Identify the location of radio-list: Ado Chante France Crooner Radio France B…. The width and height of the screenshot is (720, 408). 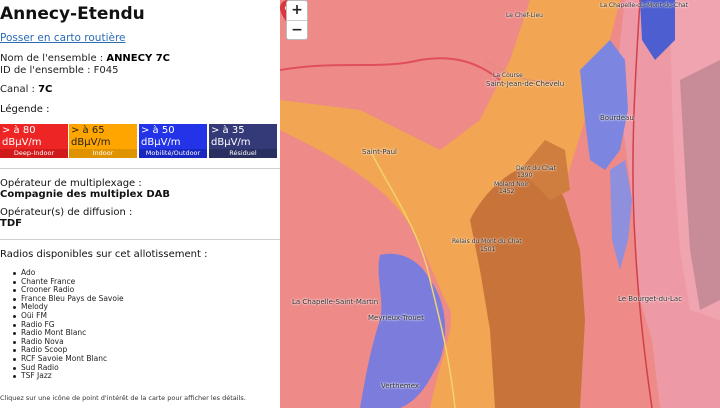
(68, 324).